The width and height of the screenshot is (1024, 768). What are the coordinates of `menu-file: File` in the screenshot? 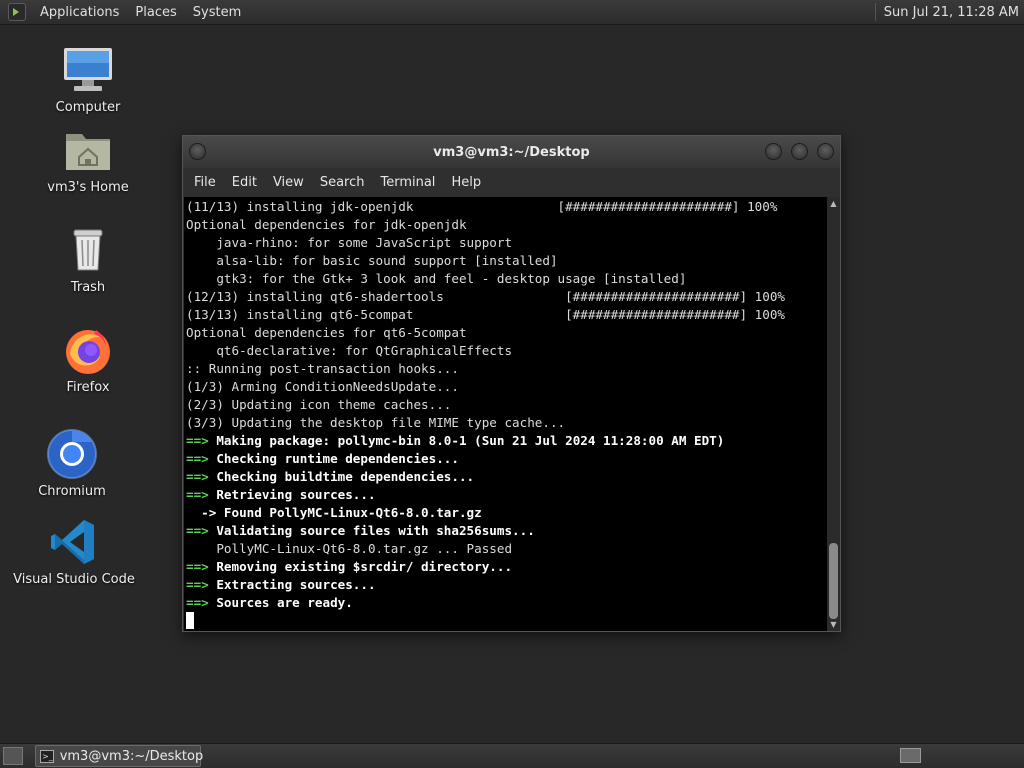 It's located at (205, 182).